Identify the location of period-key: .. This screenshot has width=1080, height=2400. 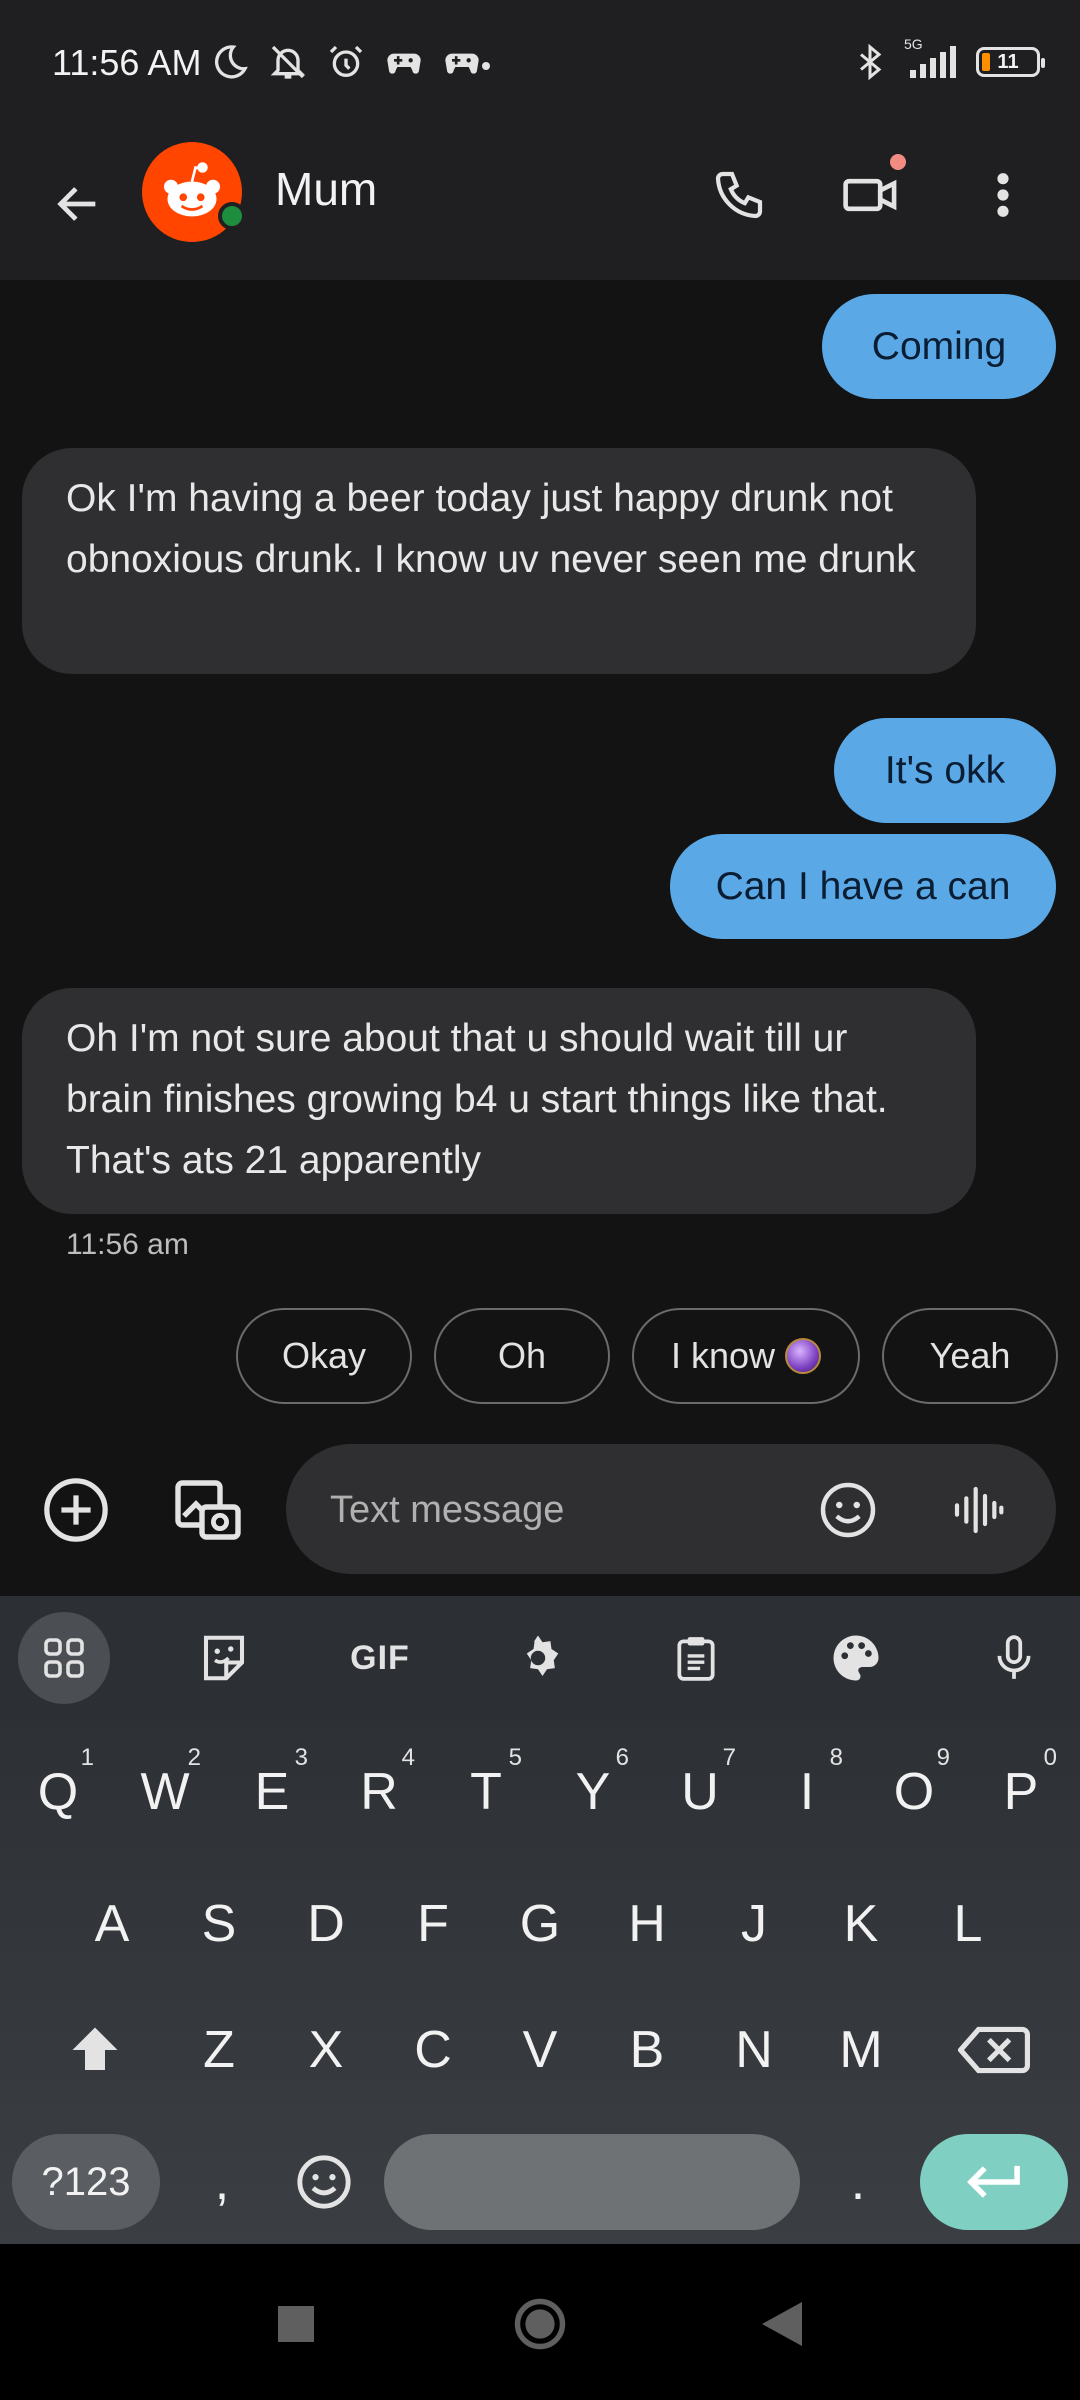
(858, 2182).